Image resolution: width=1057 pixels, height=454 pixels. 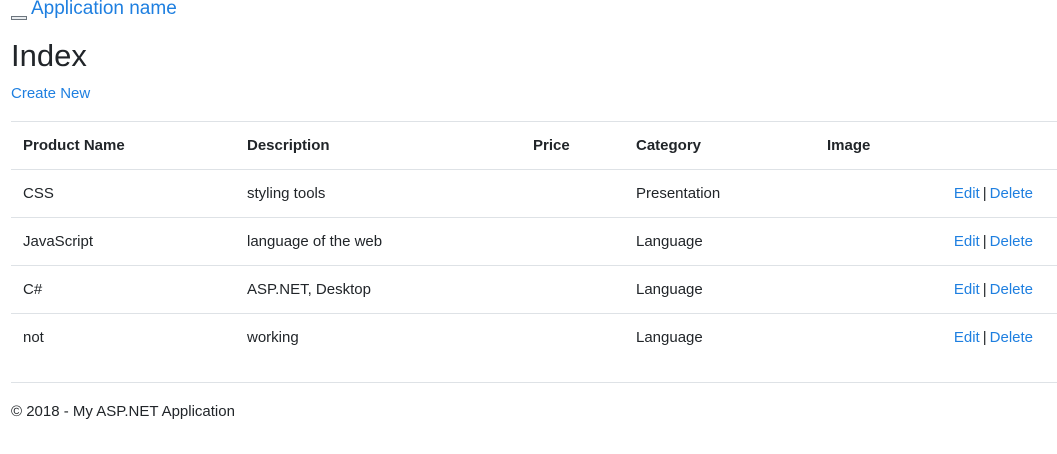 I want to click on cell-description: styling tools, so click(x=378, y=193).